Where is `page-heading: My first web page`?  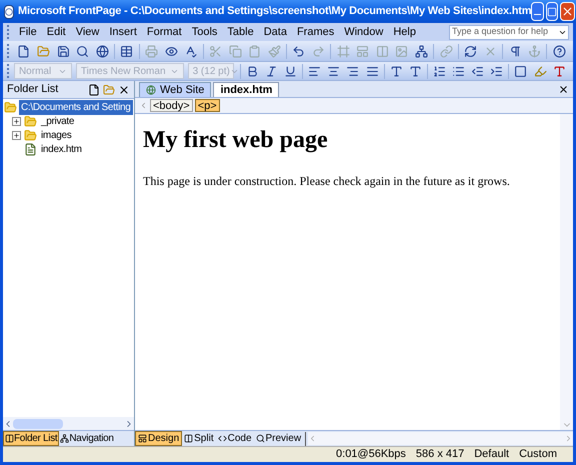
page-heading: My first web page is located at coordinates (236, 140).